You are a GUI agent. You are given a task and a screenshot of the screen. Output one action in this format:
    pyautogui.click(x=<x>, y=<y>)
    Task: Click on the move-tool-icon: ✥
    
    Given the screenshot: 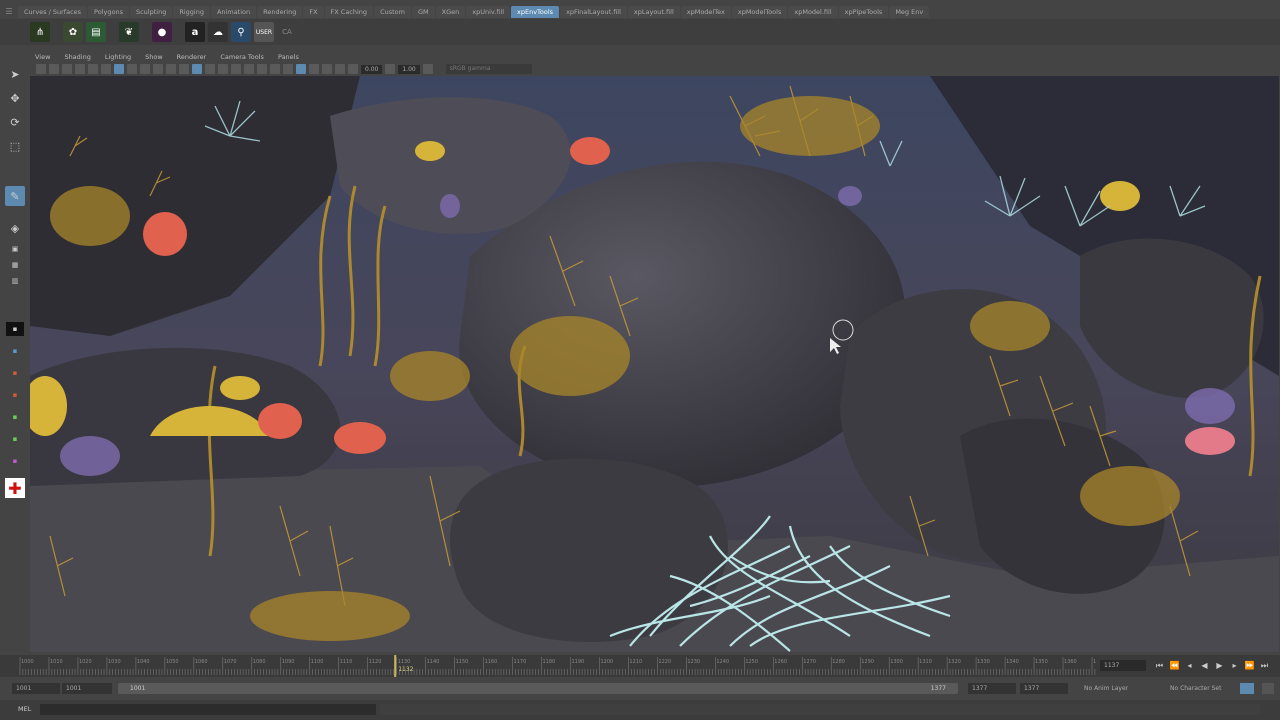 What is the action you would take?
    pyautogui.click(x=15, y=98)
    